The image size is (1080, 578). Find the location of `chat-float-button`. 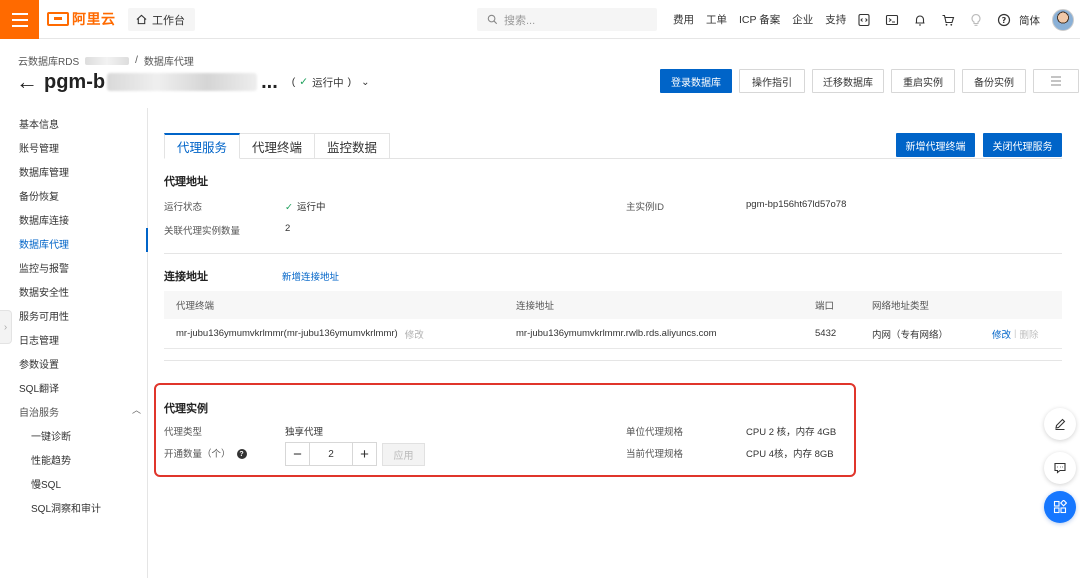

chat-float-button is located at coordinates (1060, 468).